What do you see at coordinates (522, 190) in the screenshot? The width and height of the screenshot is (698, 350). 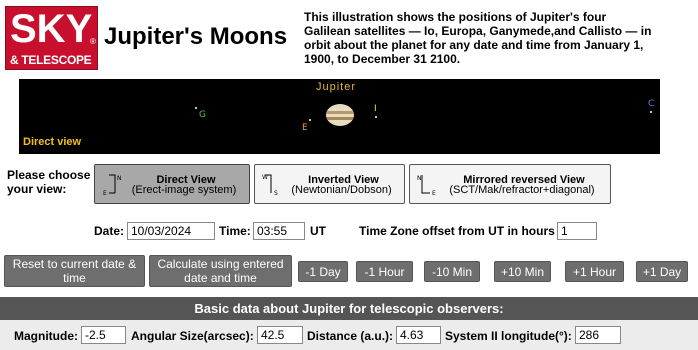 I see `mirrored-view-subtitle: (SCT/Mak/refractor+diagonal)` at bounding box center [522, 190].